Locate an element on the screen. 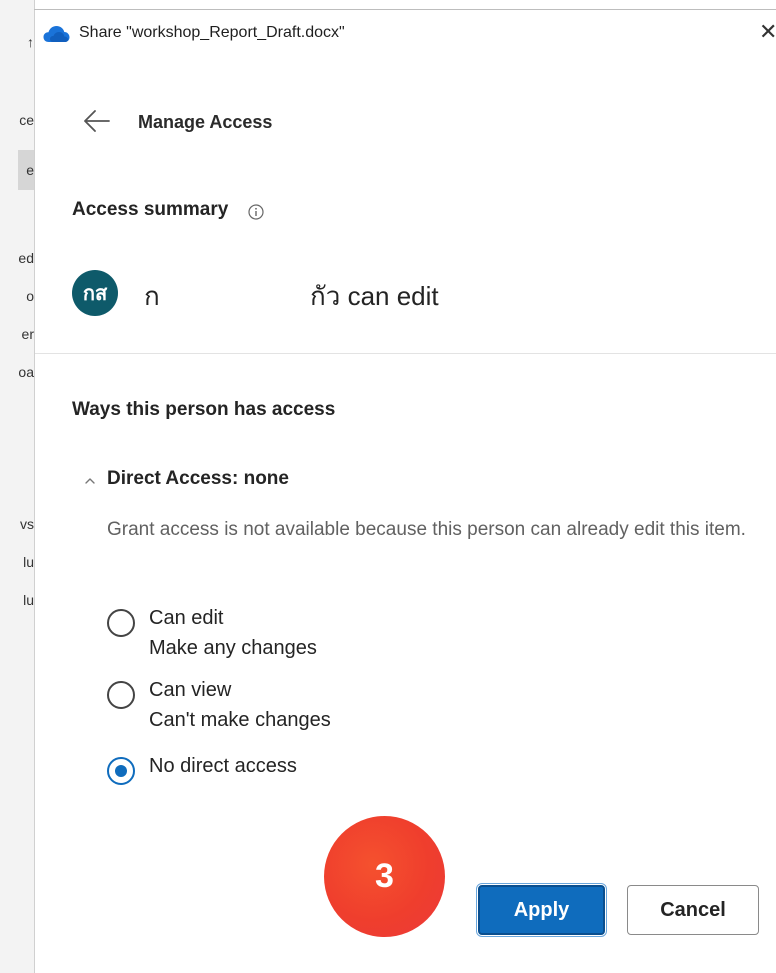 The height and width of the screenshot is (973, 776). radio-label: Can edit is located at coordinates (186, 618).